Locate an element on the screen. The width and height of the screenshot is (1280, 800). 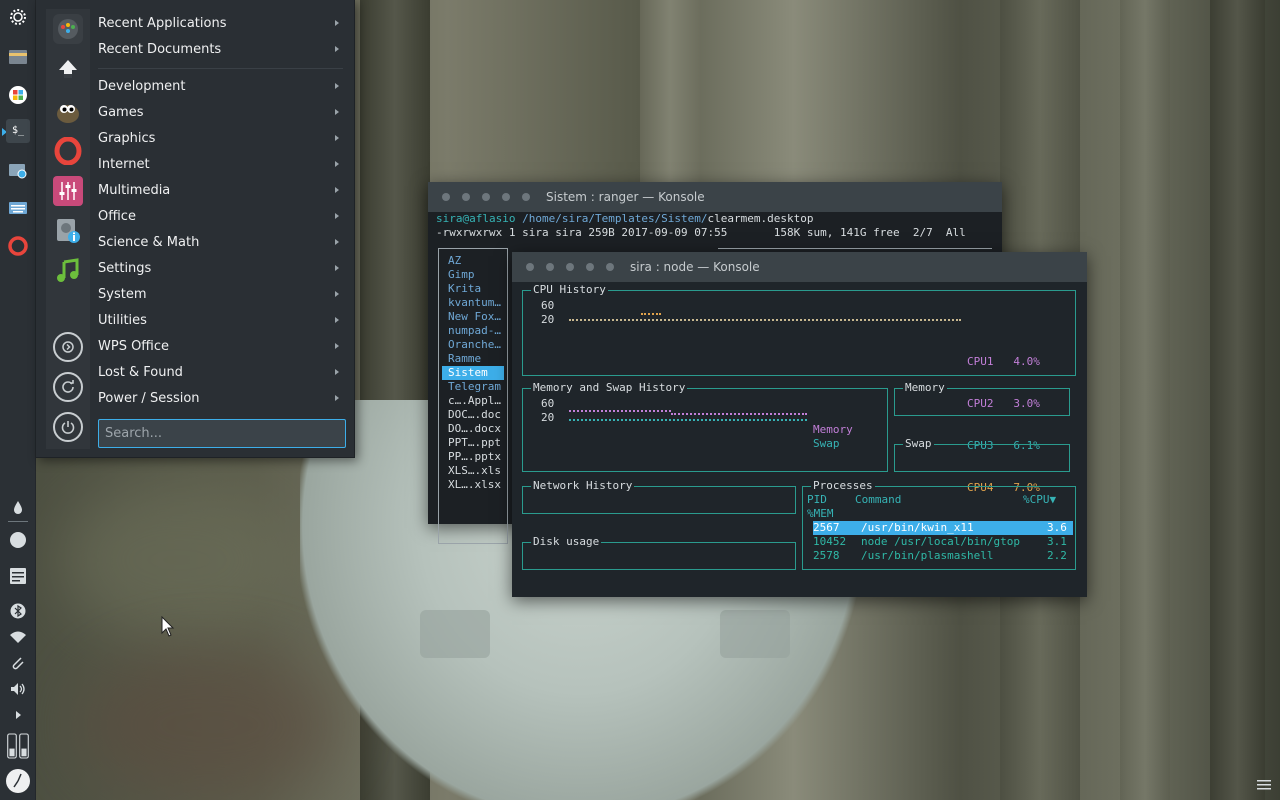
process-row: 10452 node /usr/local/bin/gtop 3.1 is located at coordinates (943, 542).